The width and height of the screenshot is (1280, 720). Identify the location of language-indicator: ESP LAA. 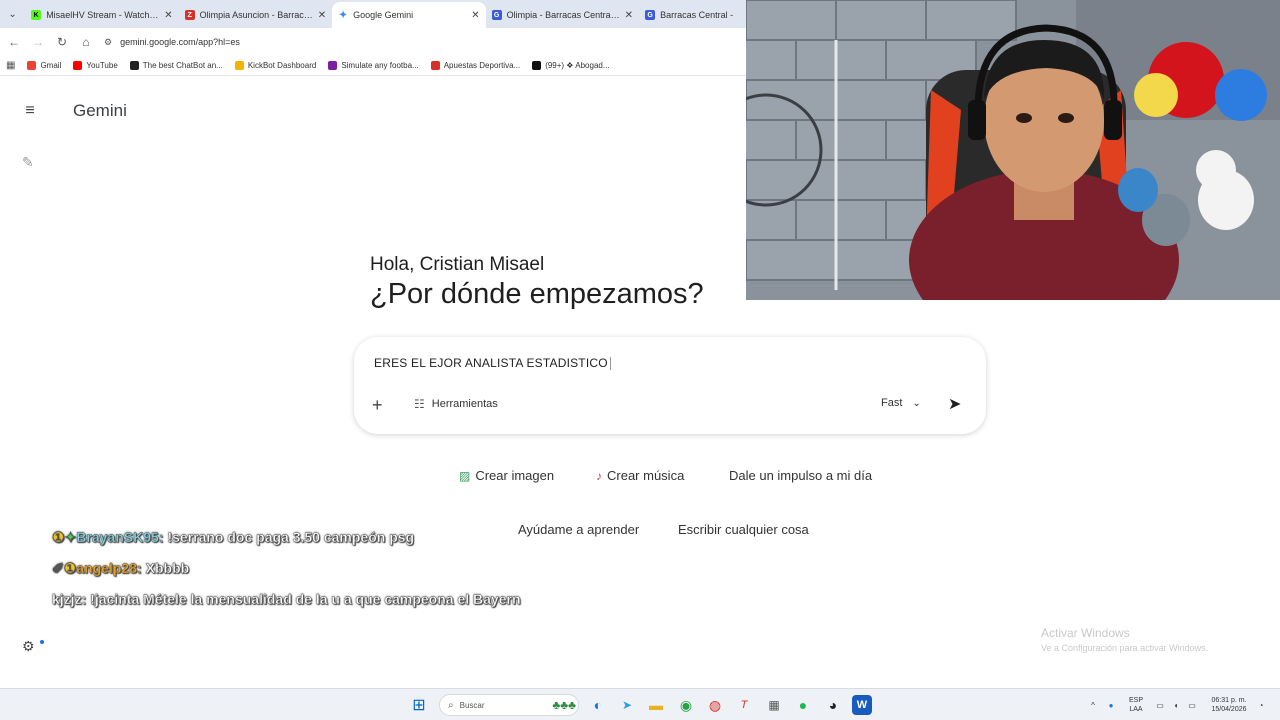
(1136, 705).